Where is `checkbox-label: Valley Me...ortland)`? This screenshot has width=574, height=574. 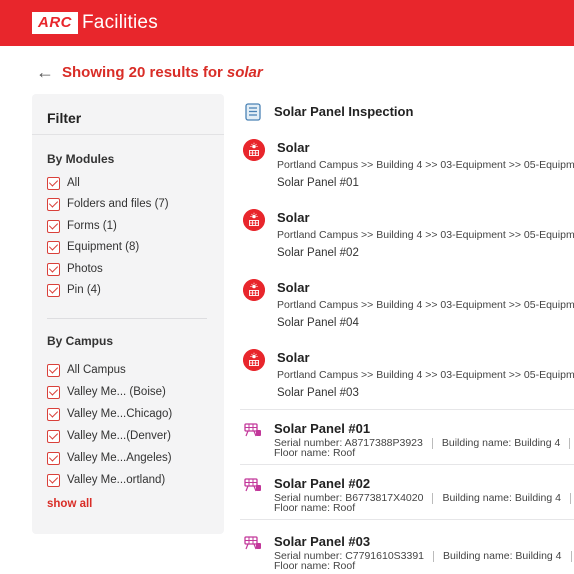 checkbox-label: Valley Me...ortland) is located at coordinates (116, 480).